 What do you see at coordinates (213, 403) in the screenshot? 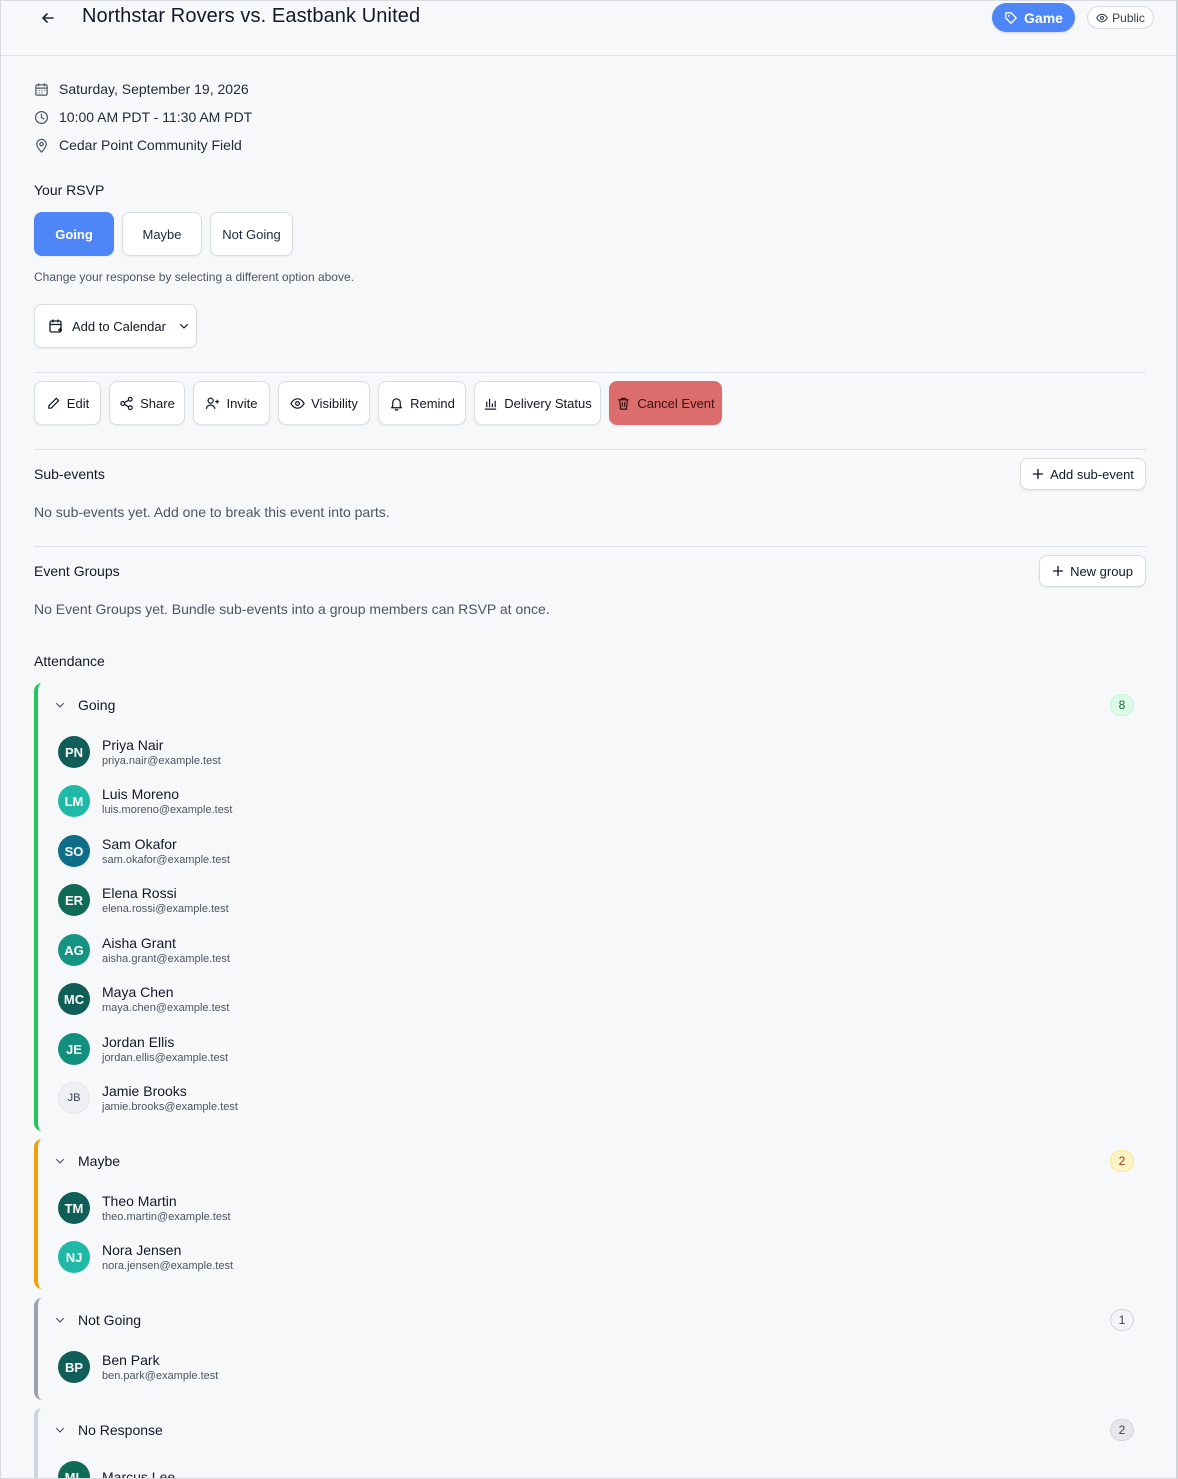
I see `user-plus-icon` at bounding box center [213, 403].